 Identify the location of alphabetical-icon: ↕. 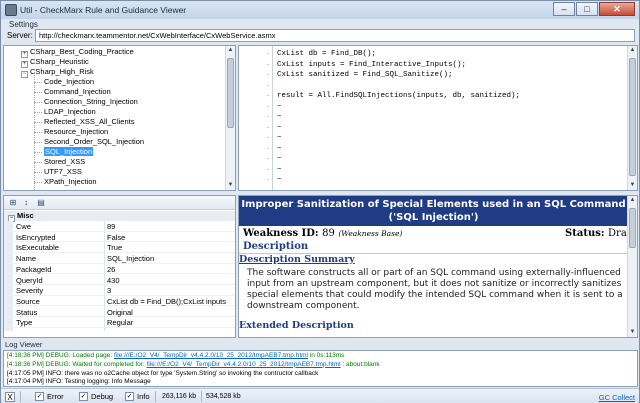
(26, 203).